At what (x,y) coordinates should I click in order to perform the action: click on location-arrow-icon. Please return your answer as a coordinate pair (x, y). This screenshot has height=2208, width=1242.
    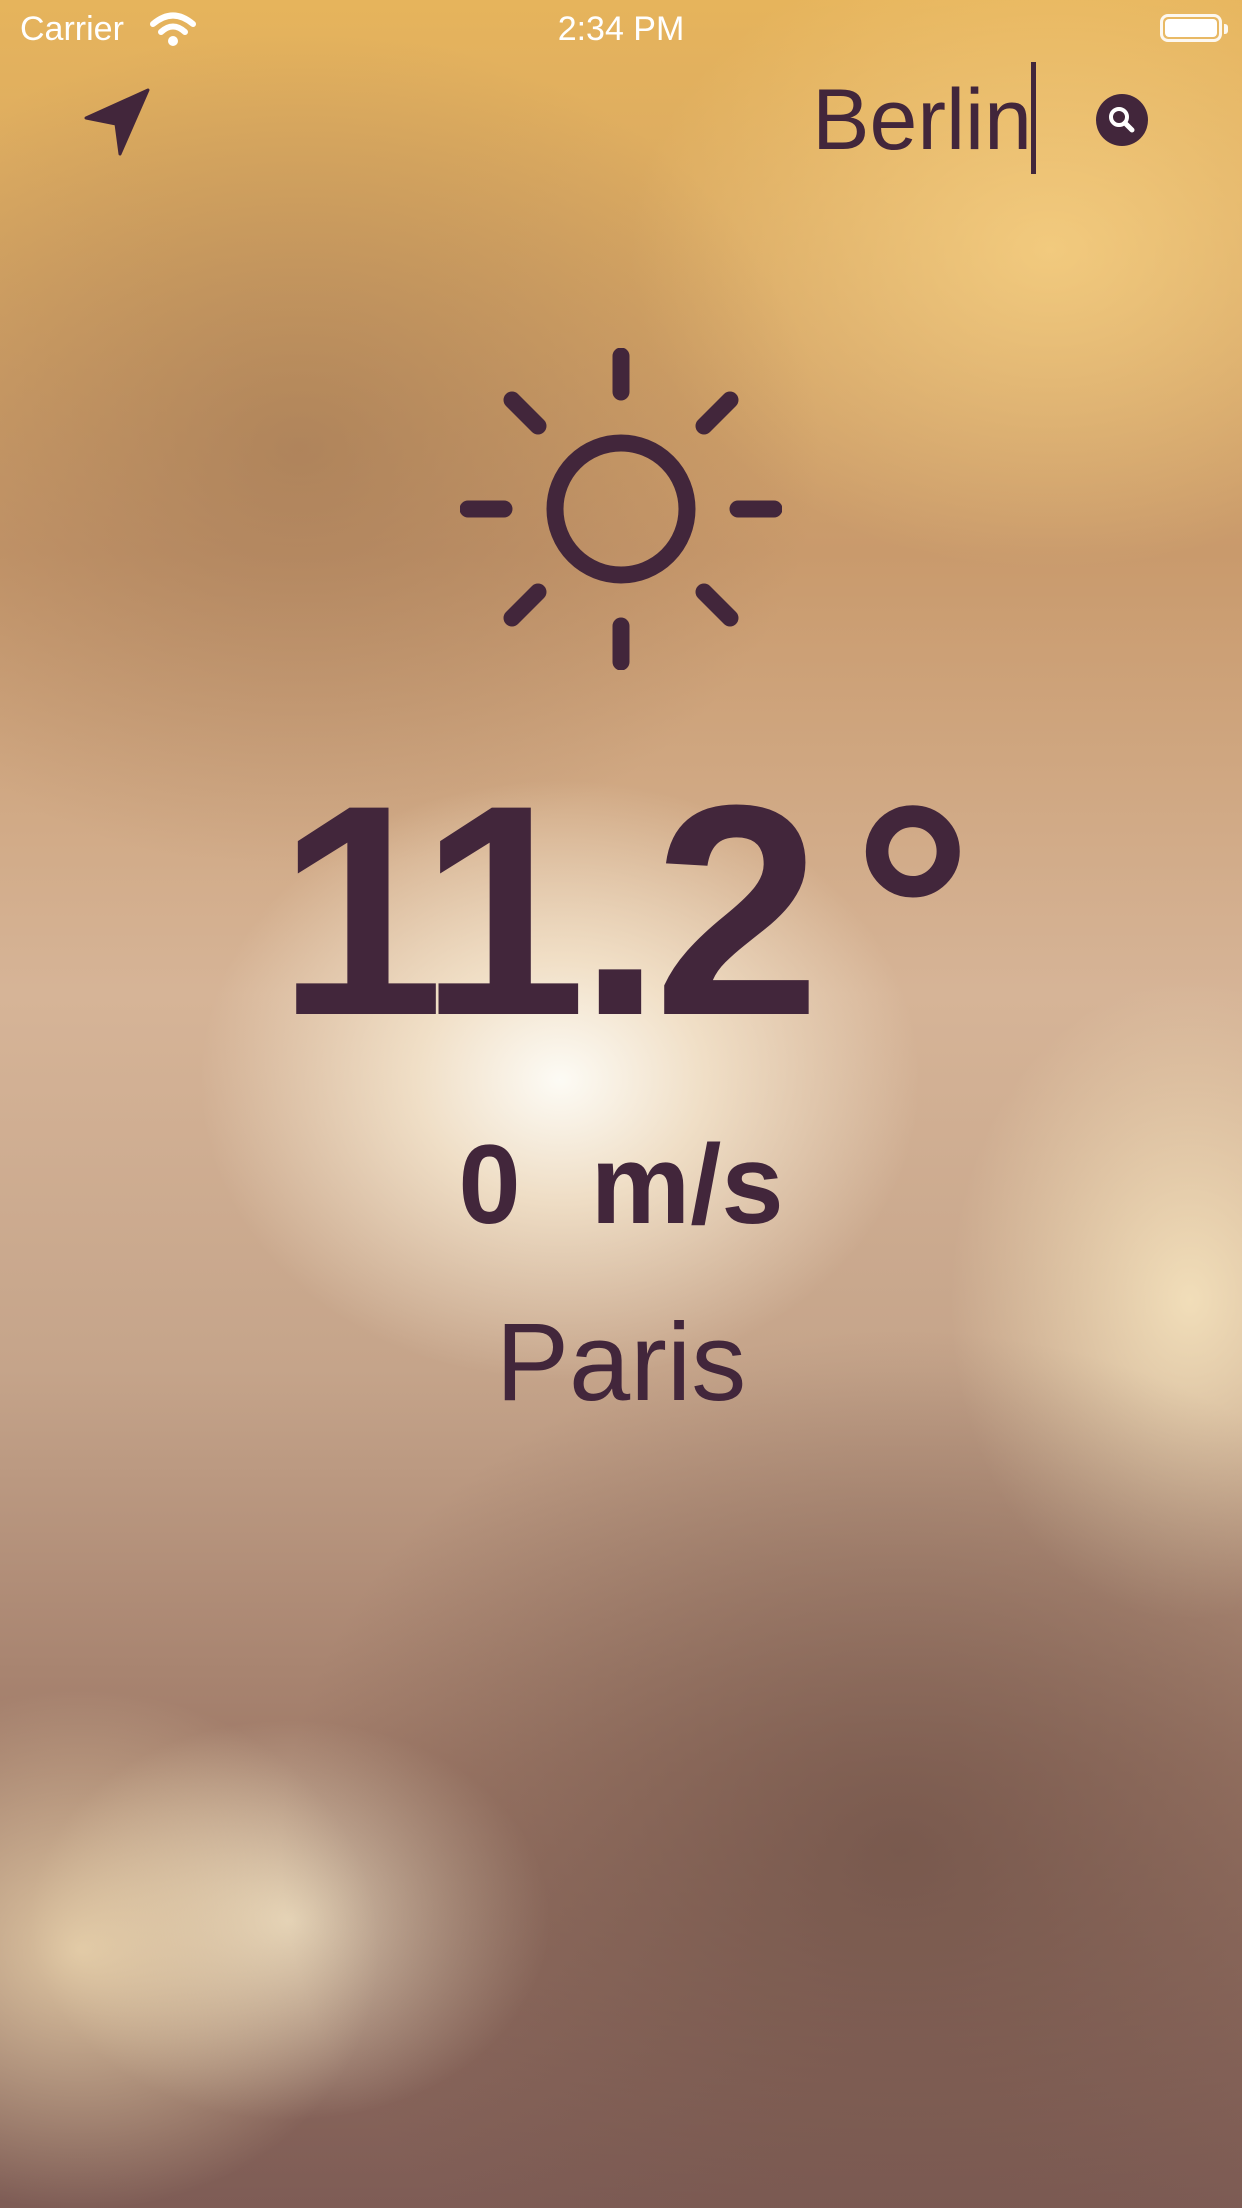
    Looking at the image, I should click on (118, 122).